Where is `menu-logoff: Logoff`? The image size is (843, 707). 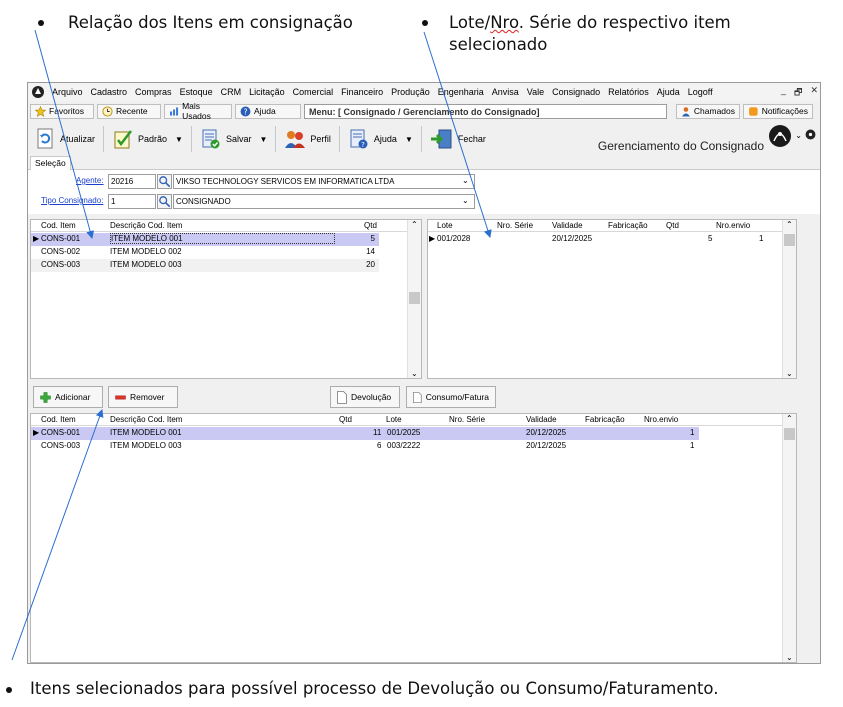
menu-logoff: Logoff is located at coordinates (700, 92).